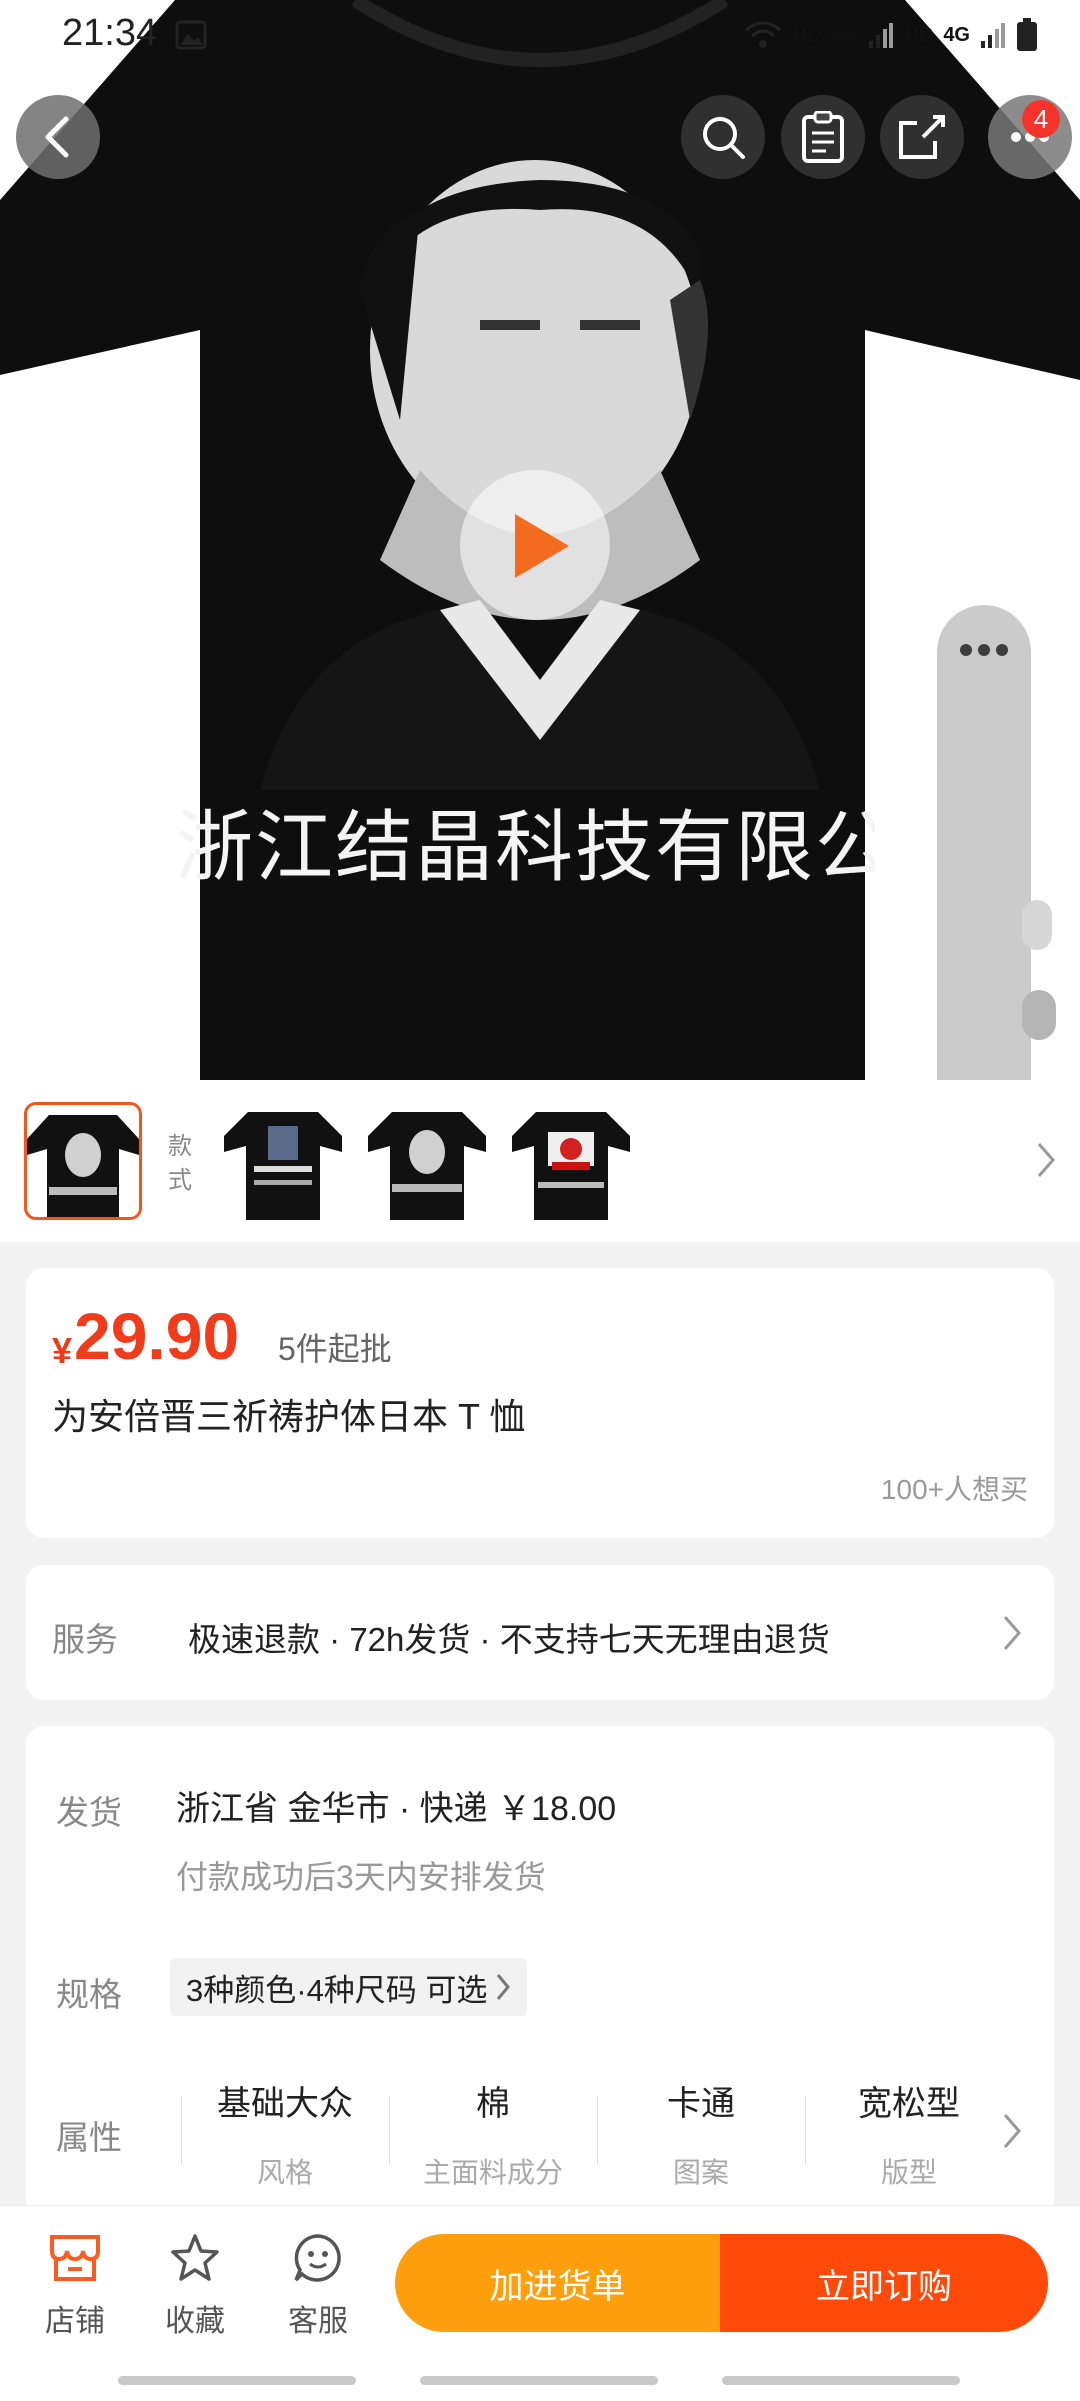 Image resolution: width=1080 pixels, height=2401 pixels. I want to click on product-title: 为安倍晋三祈祷护体日本 T 恤, so click(289, 1416).